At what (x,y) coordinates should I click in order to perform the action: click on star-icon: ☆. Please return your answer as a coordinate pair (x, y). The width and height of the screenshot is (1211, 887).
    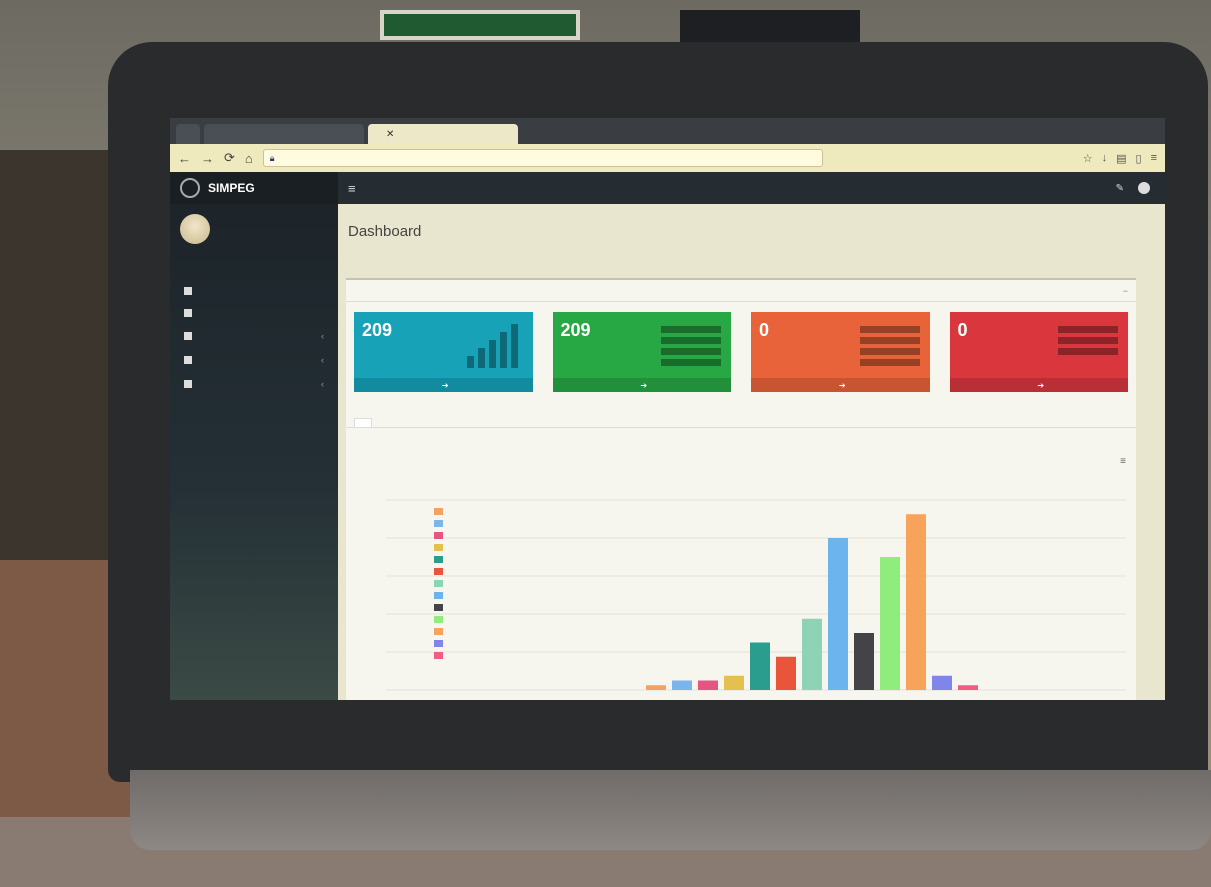
    Looking at the image, I should click on (1088, 158).